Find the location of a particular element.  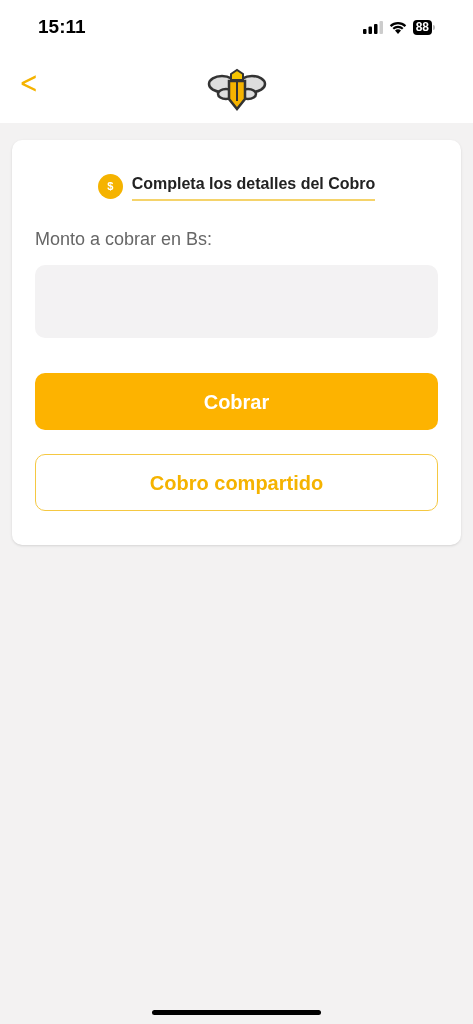

back-button: < is located at coordinates (28, 83).